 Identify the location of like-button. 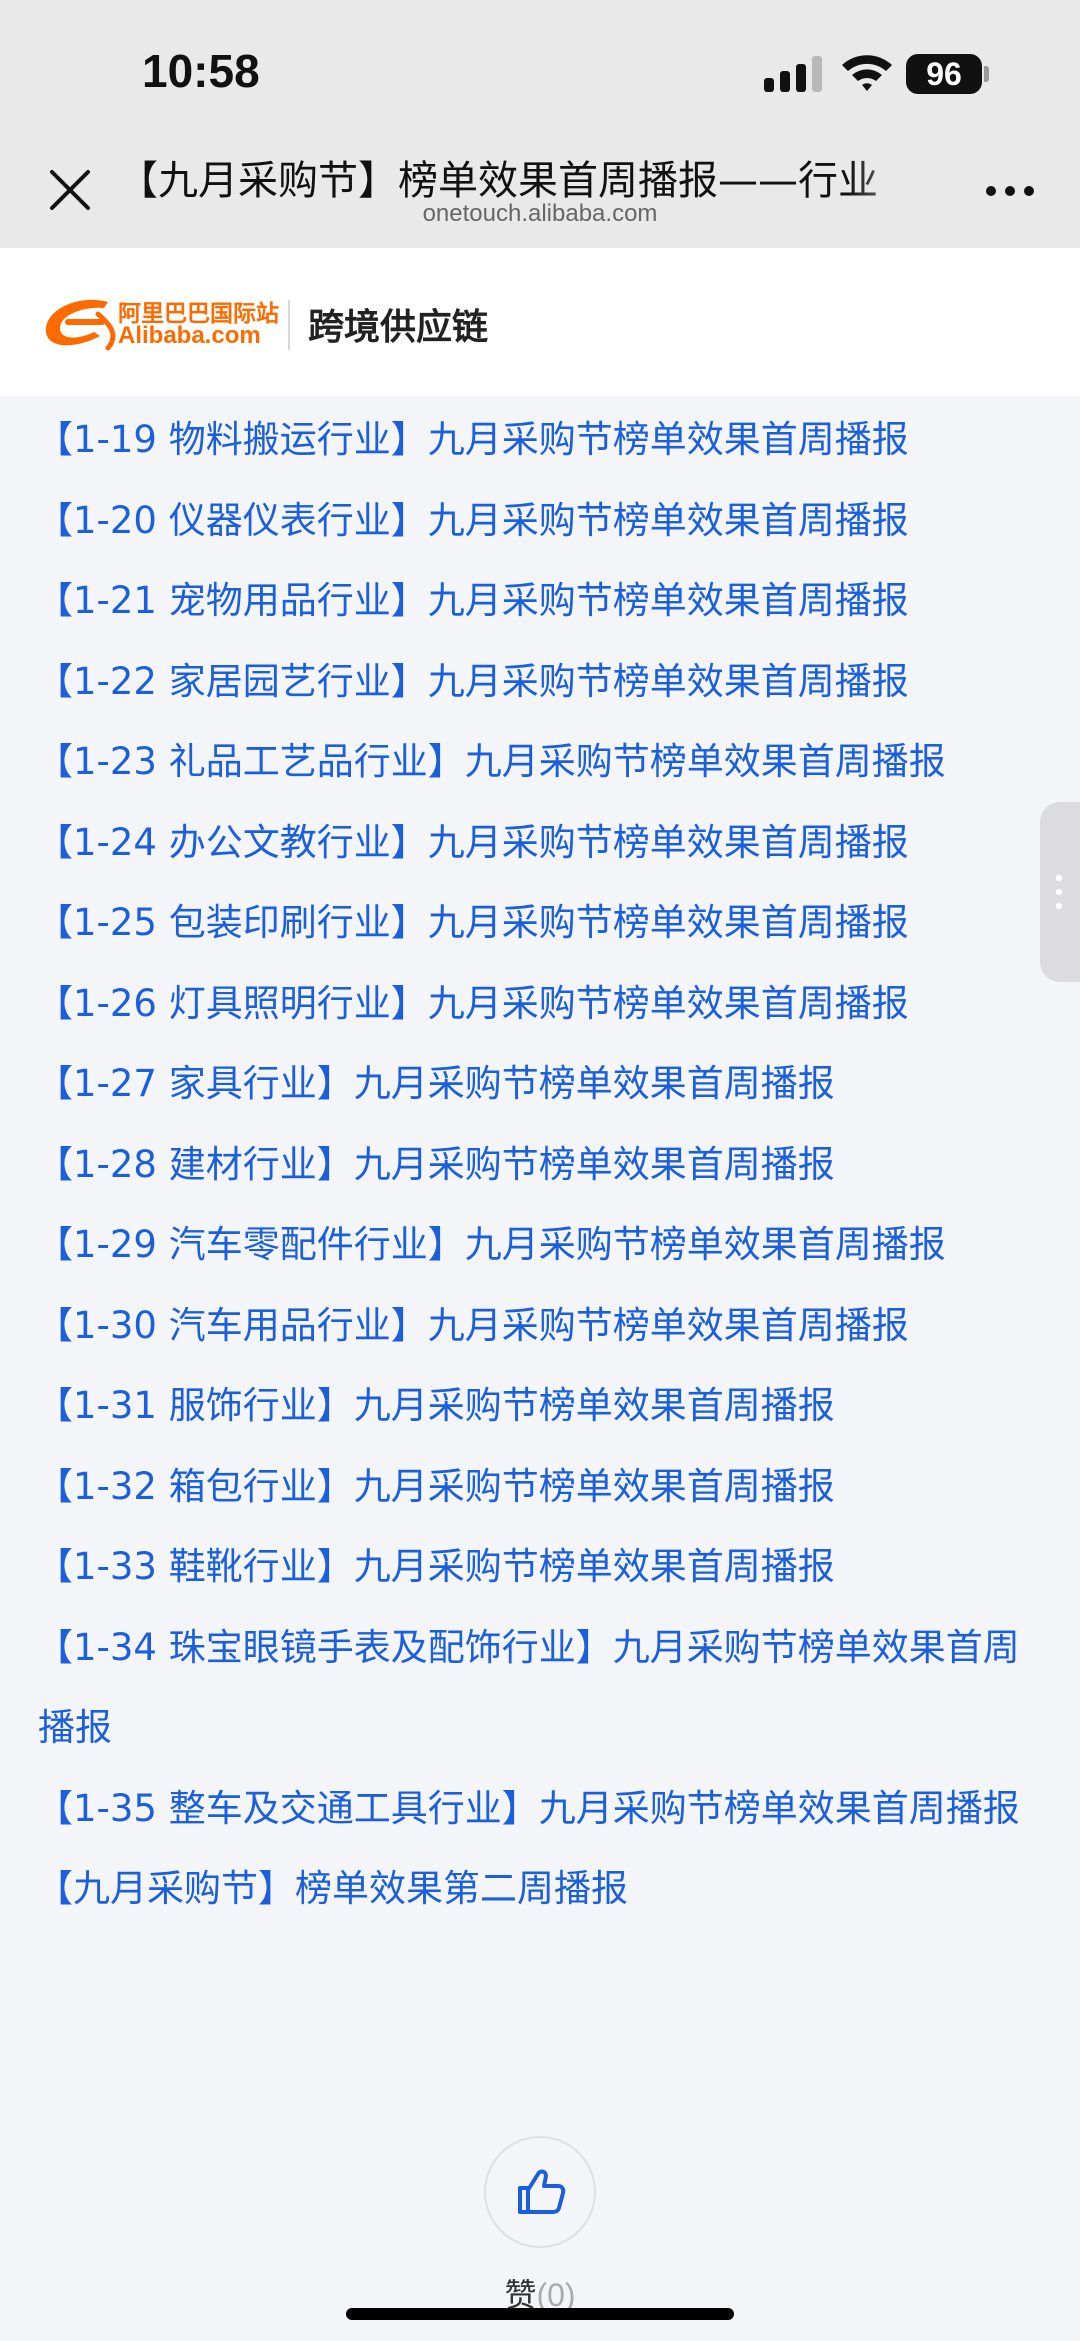
(540, 2192).